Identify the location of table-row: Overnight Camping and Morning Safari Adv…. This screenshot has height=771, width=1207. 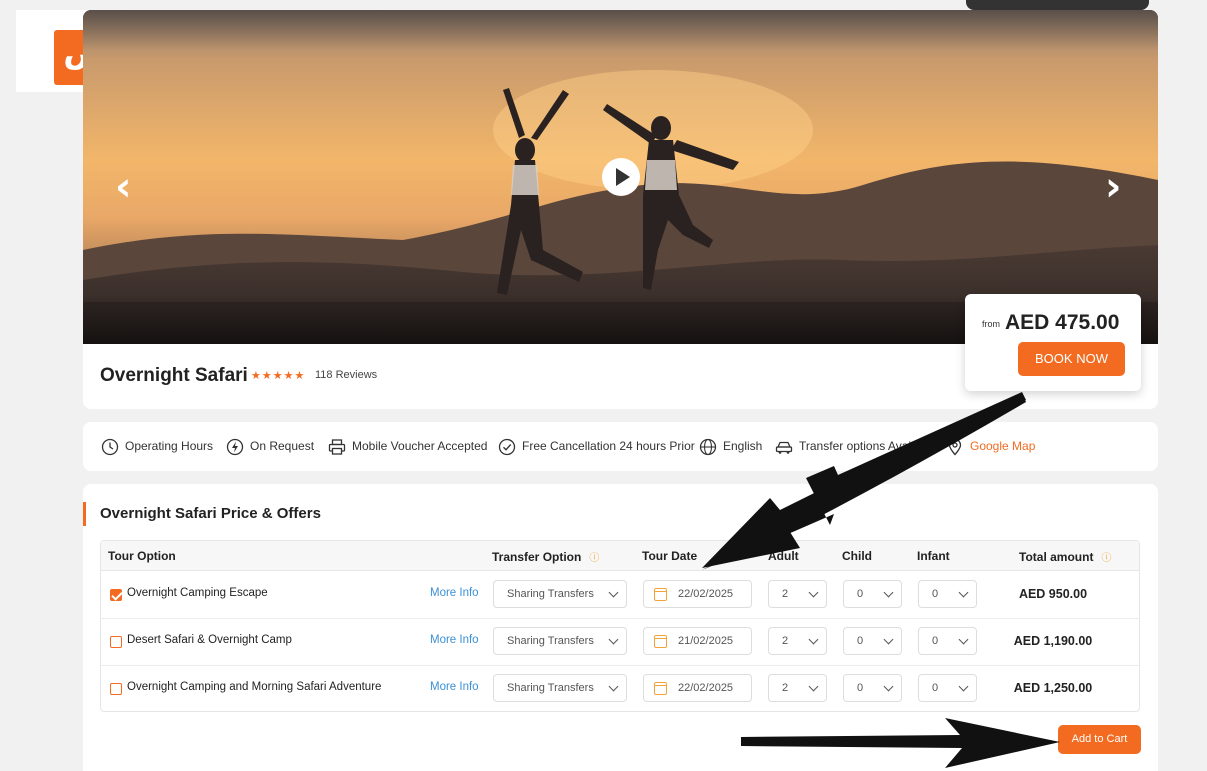
(620, 689).